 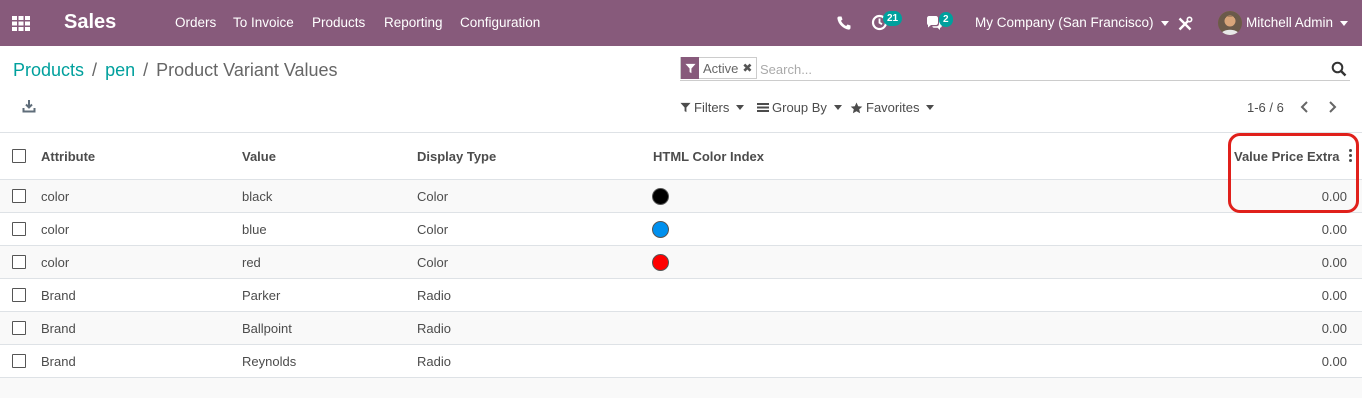 I want to click on menu-configuration: Configuration, so click(x=500, y=22).